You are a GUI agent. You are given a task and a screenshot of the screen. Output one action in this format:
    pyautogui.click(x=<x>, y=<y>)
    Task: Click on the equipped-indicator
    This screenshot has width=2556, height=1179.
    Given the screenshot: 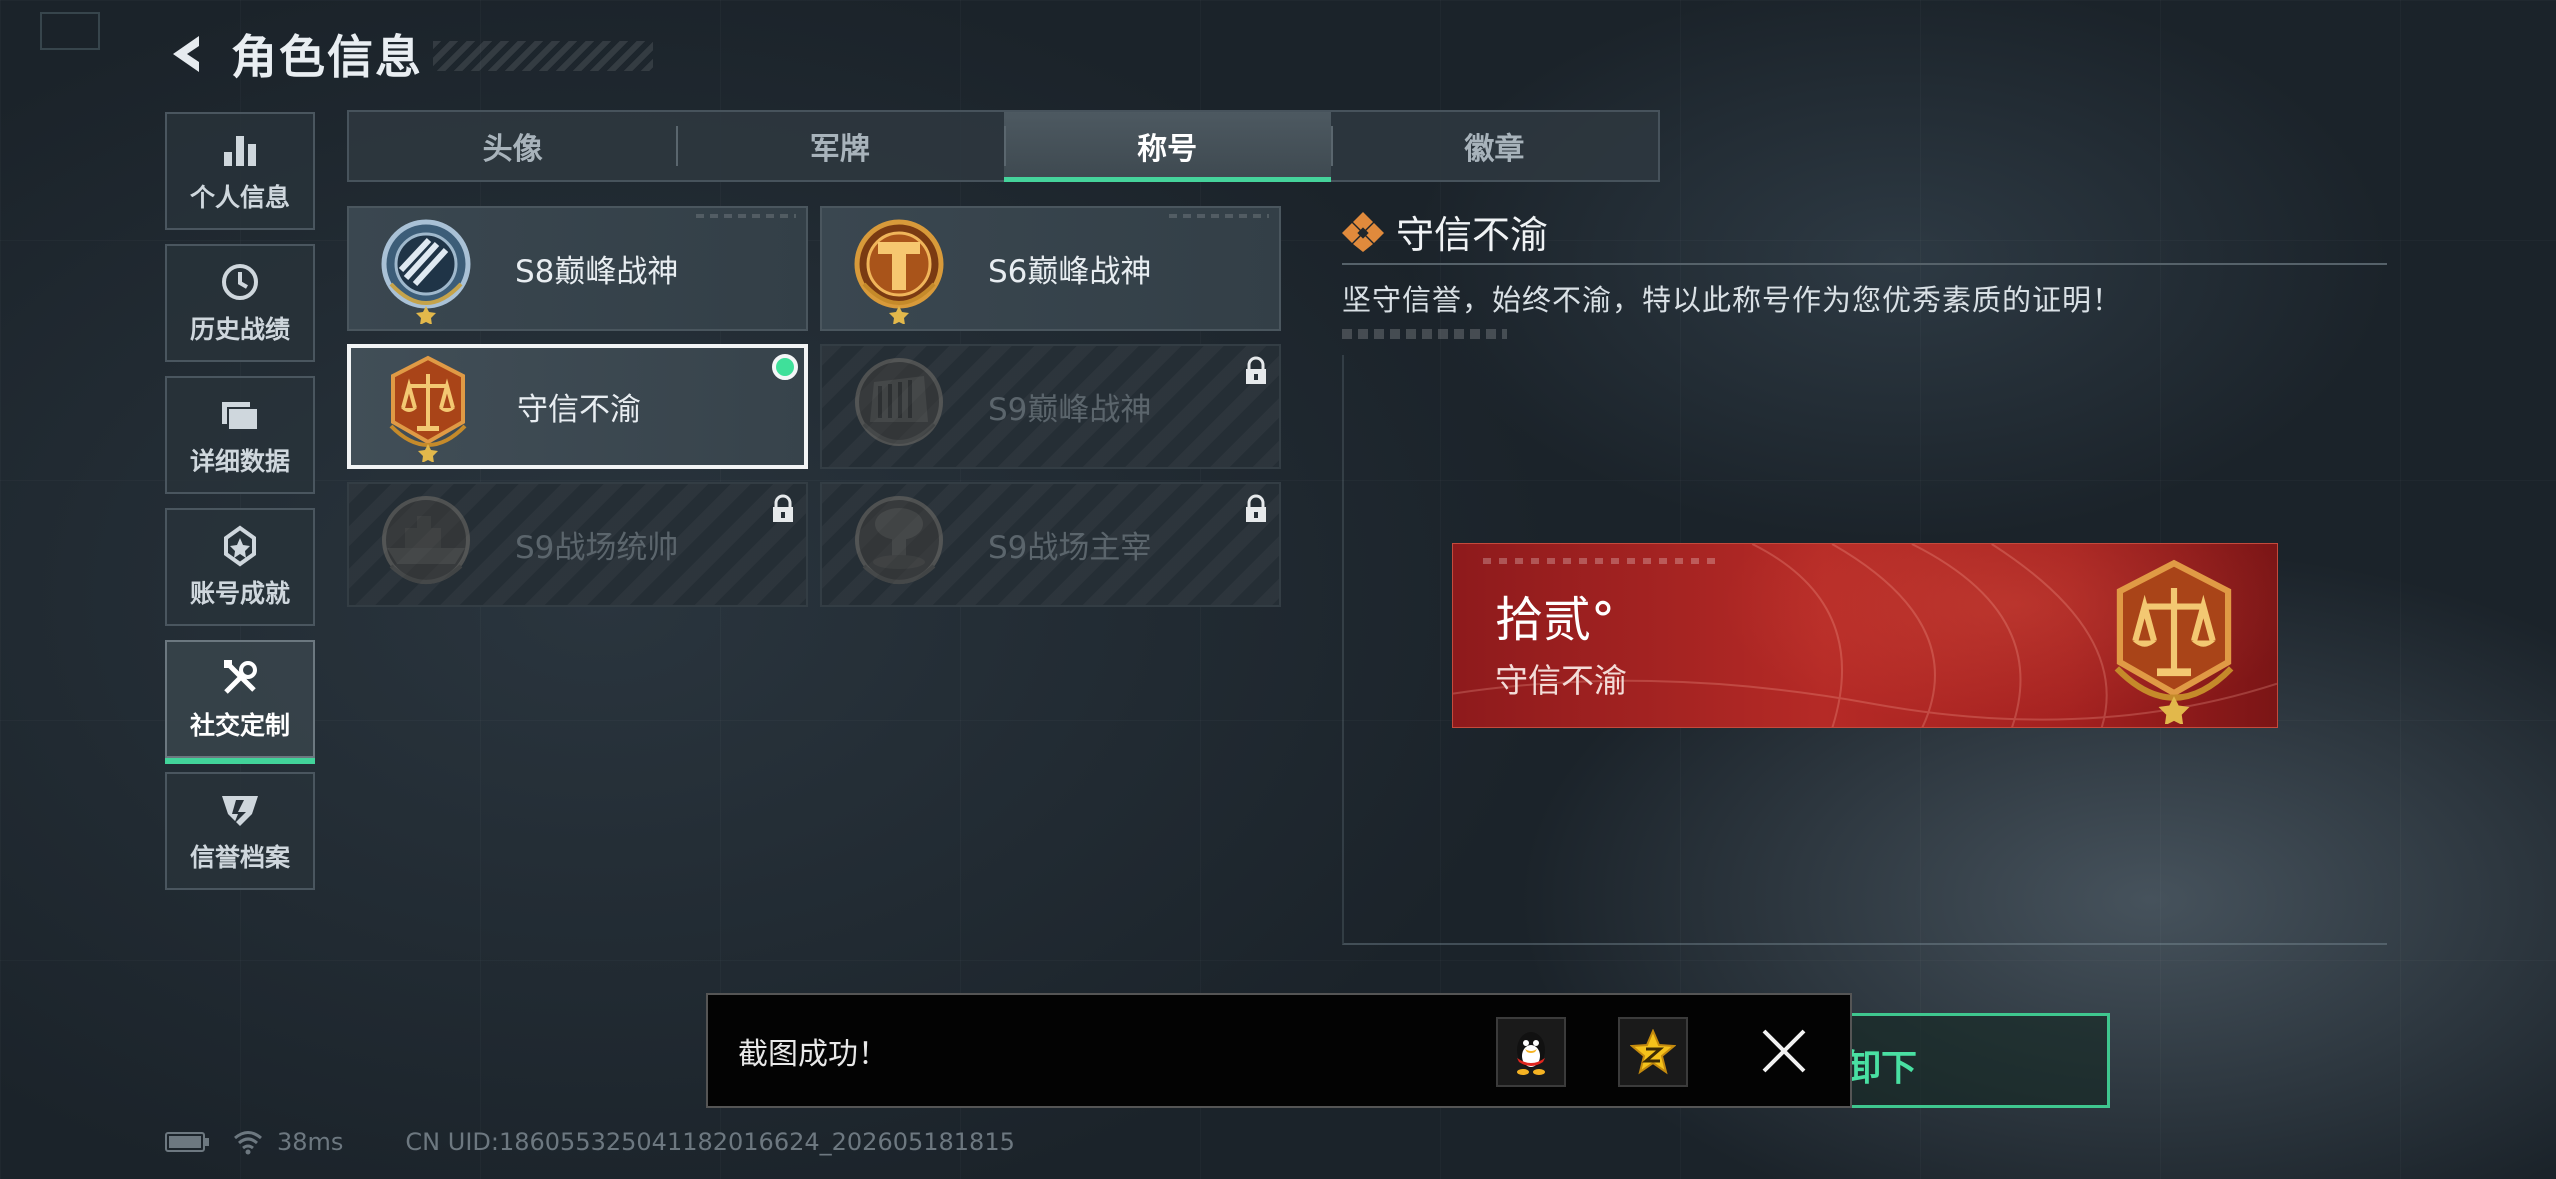 What is the action you would take?
    pyautogui.click(x=785, y=367)
    